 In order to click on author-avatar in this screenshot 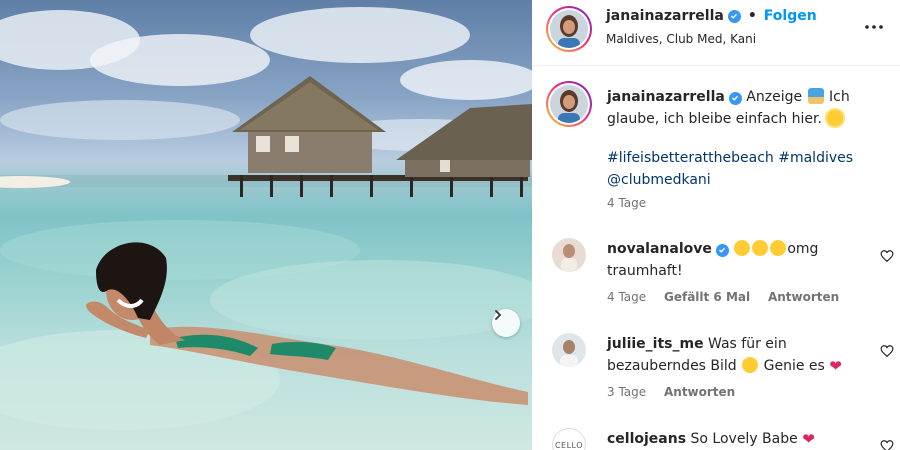, I will do `click(569, 29)`.